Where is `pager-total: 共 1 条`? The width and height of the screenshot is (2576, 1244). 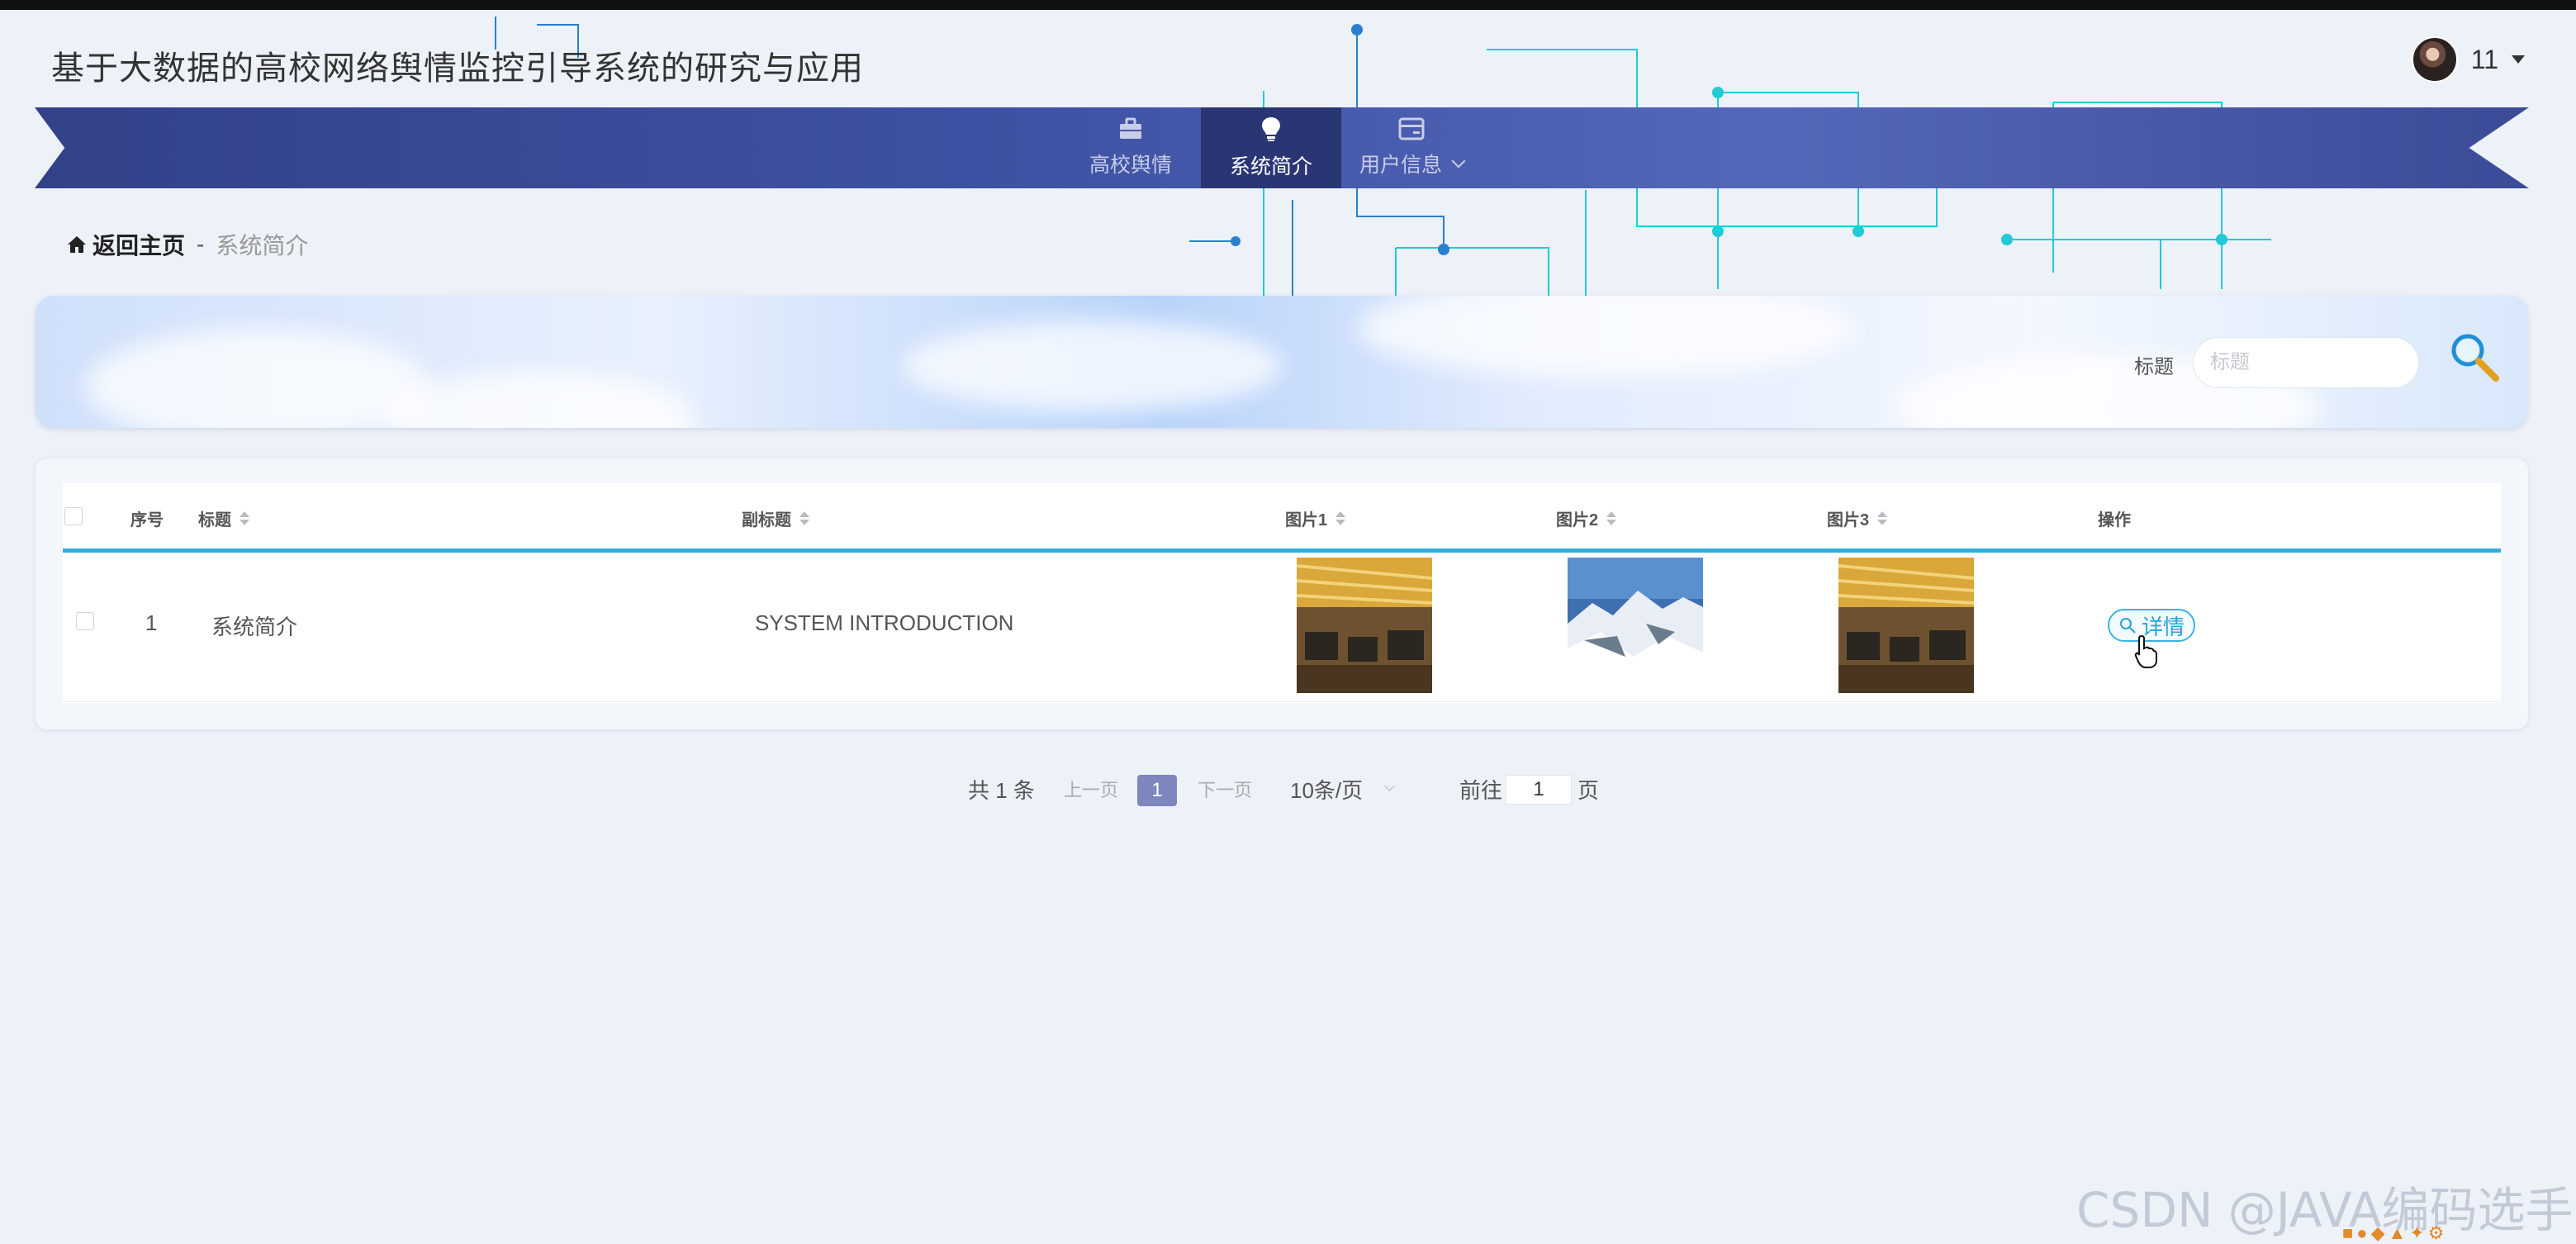
pager-total: 共 1 条 is located at coordinates (1002, 790).